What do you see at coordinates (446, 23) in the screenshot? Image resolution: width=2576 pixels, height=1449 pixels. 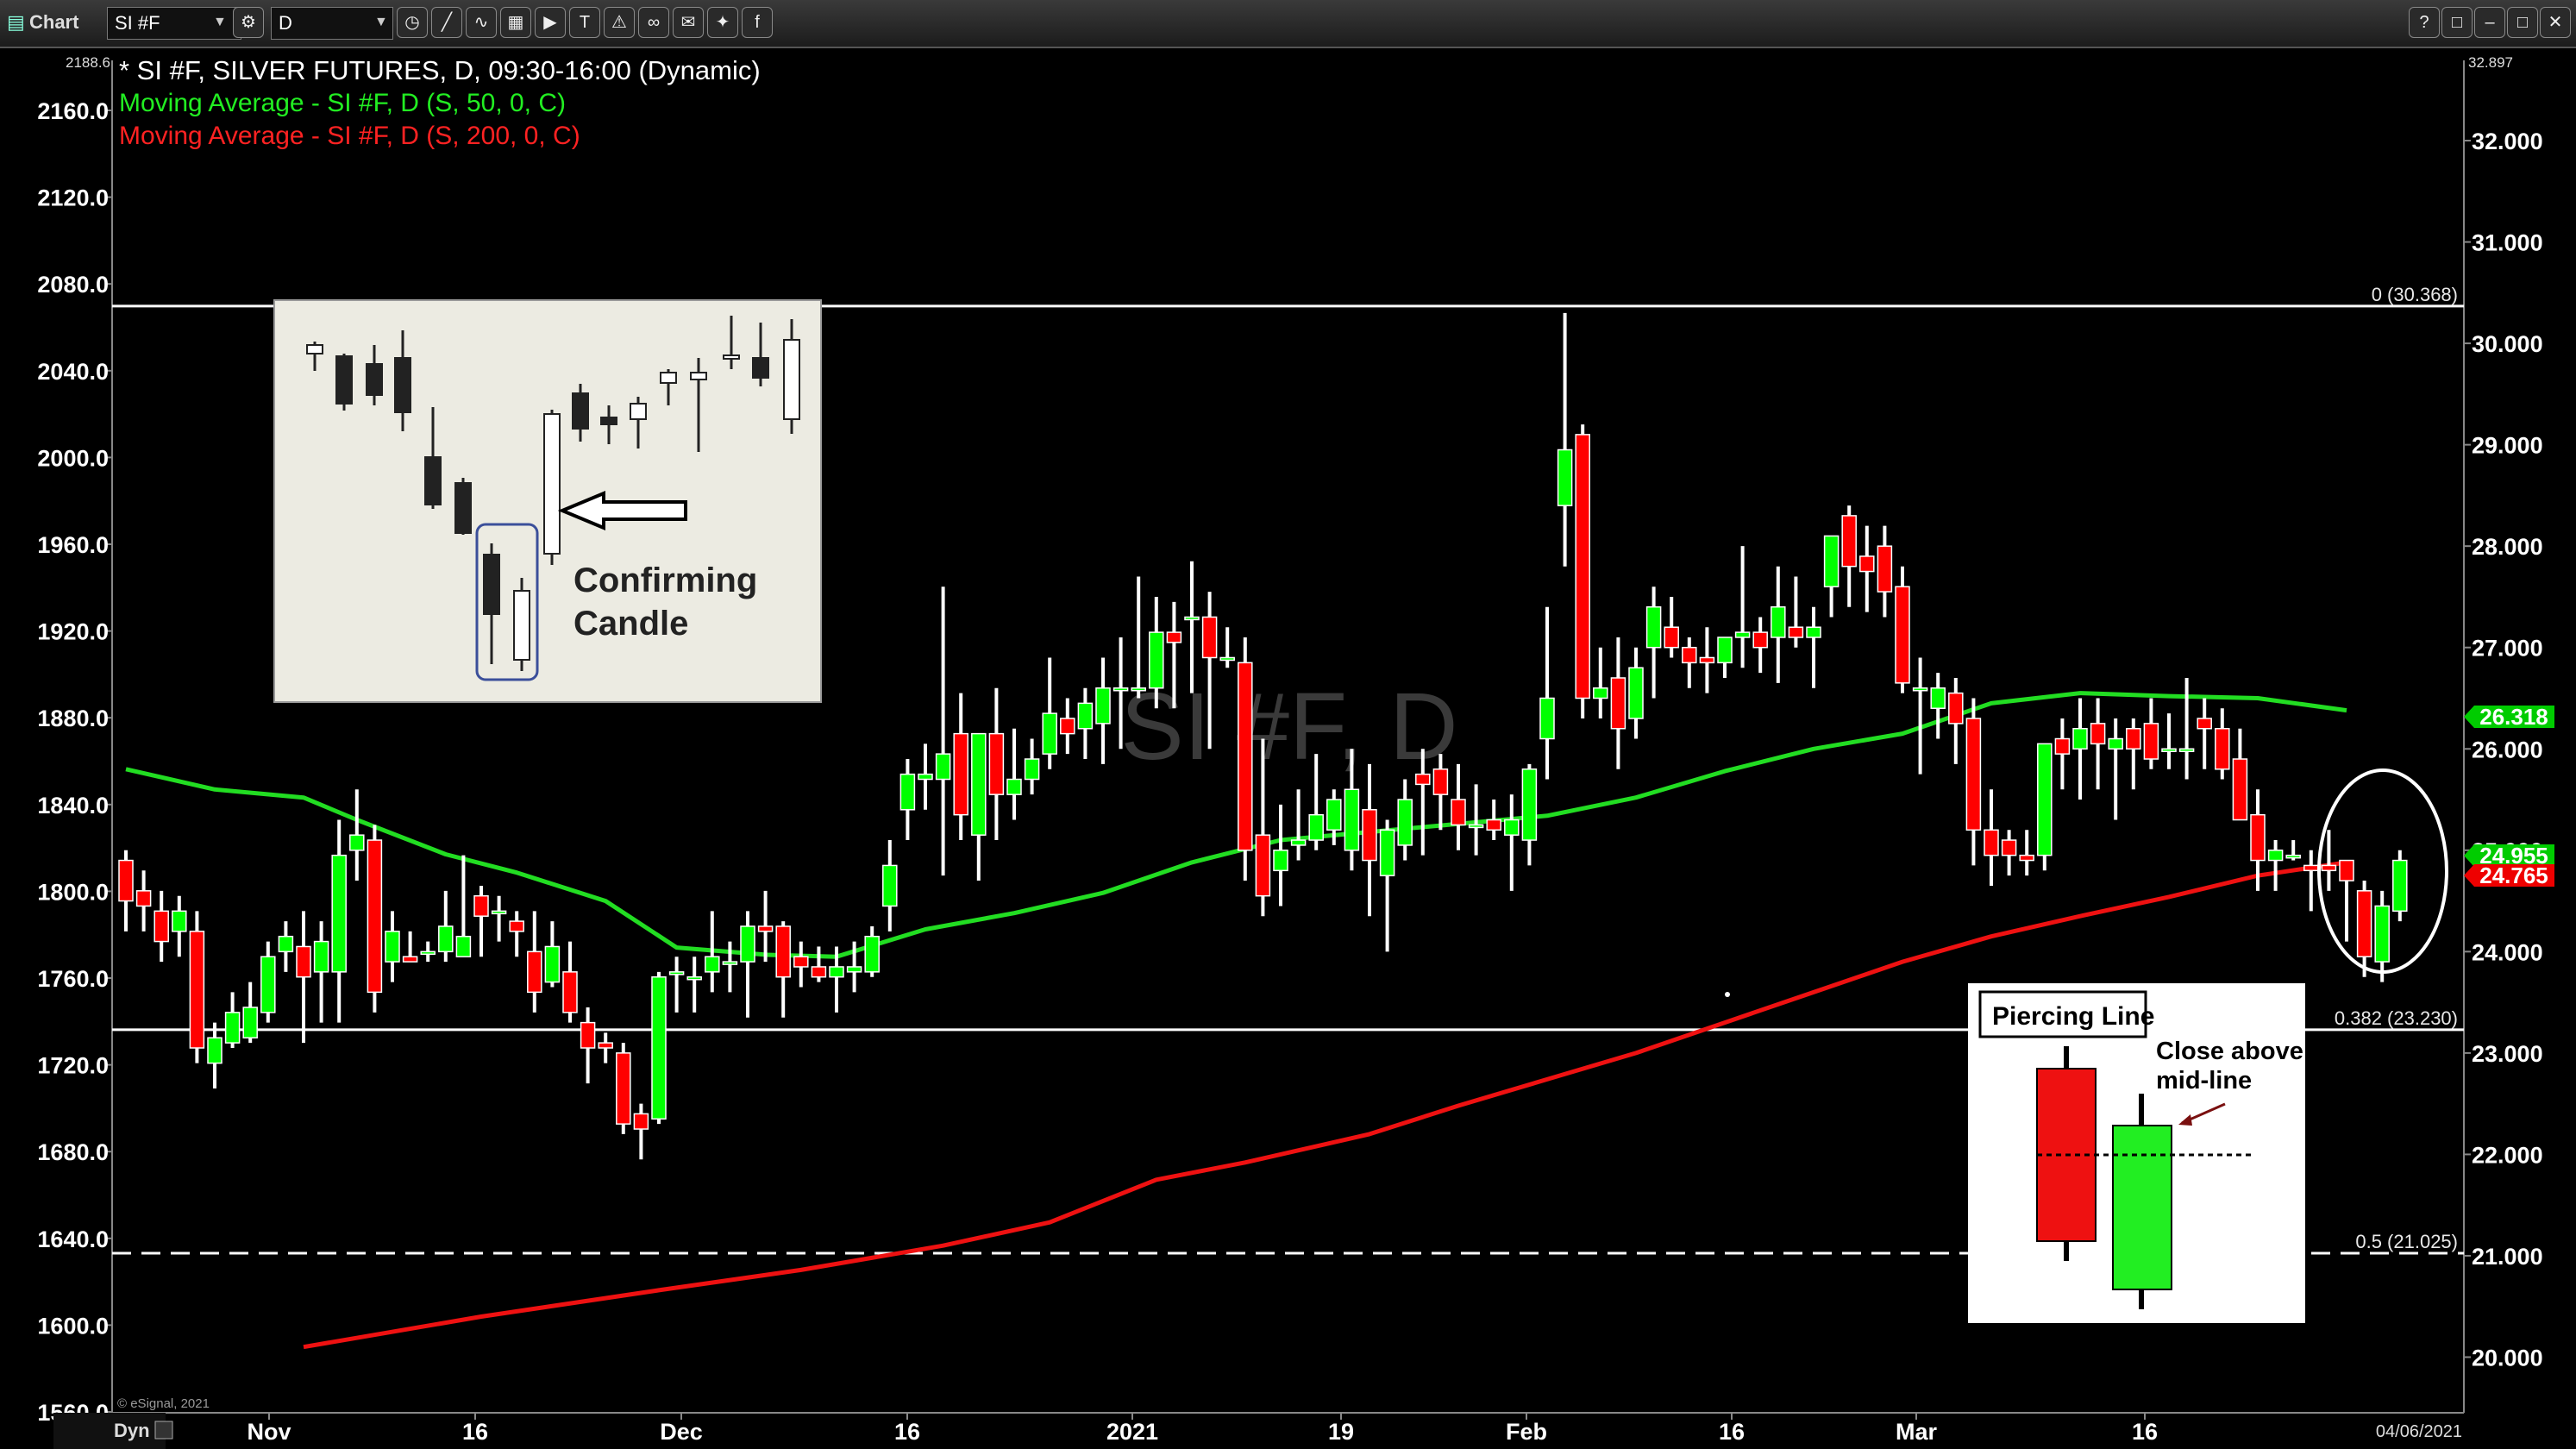 I see `draw-line-icon: ╱` at bounding box center [446, 23].